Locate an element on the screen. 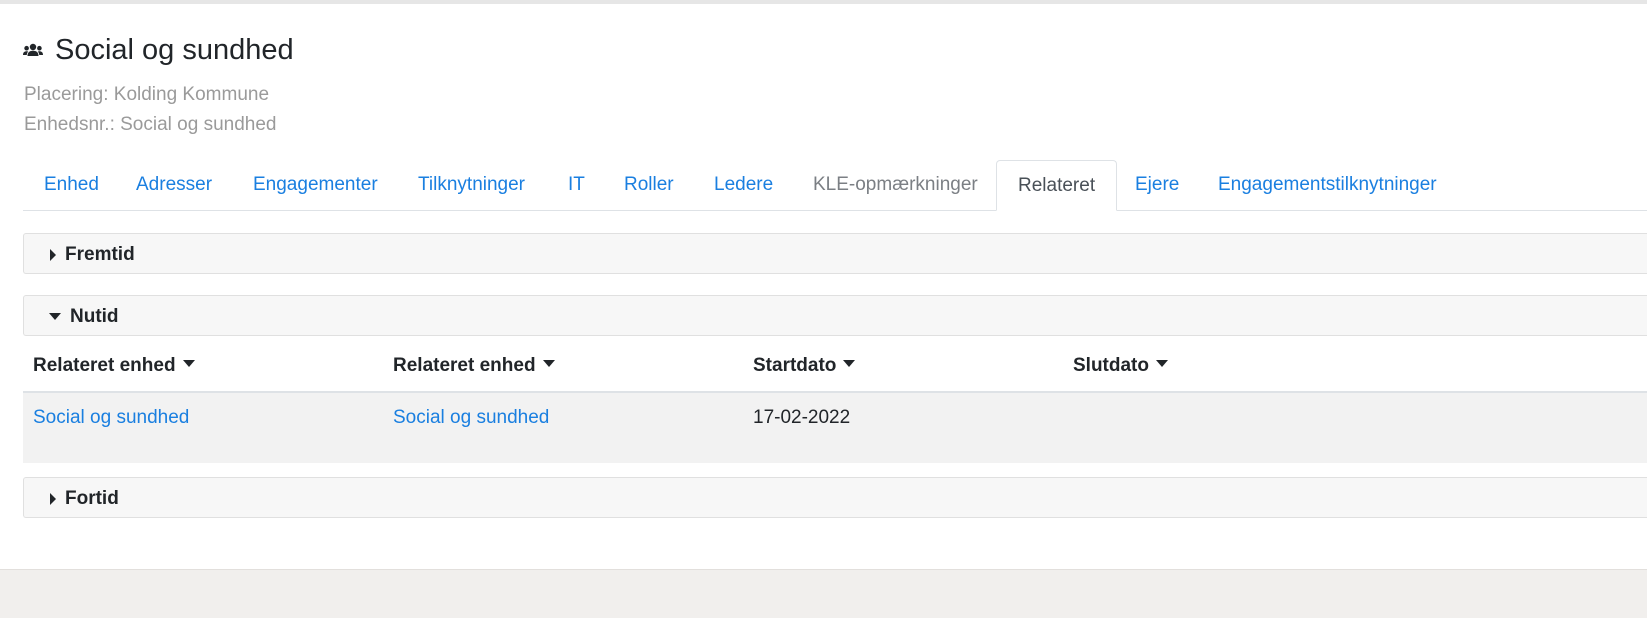 The height and width of the screenshot is (618, 1647). tab-adresser: Adresser is located at coordinates (174, 185).